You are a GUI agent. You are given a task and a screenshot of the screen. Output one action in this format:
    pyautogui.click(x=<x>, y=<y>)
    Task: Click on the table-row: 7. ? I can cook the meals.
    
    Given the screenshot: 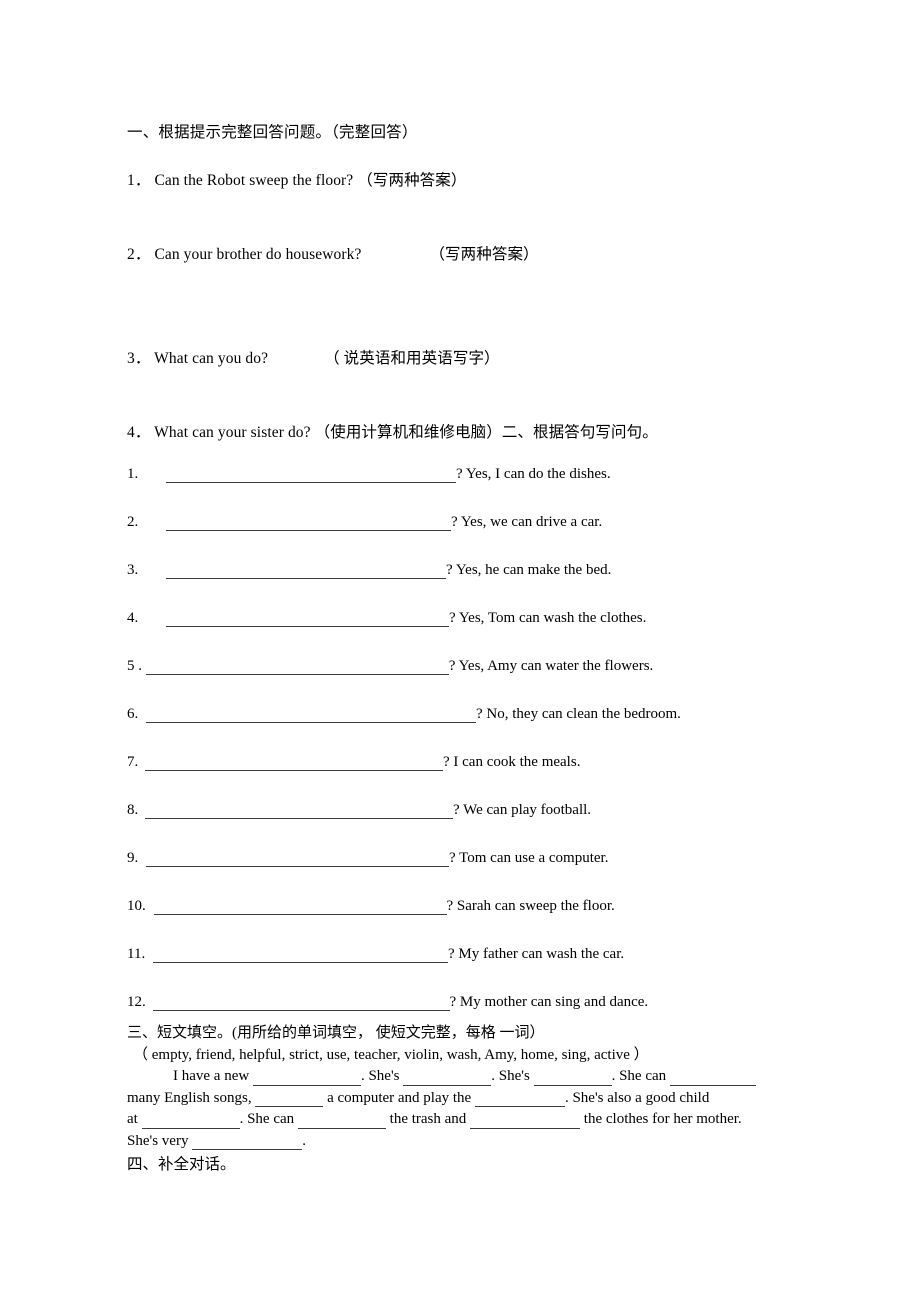 What is the action you would take?
    pyautogui.click(x=477, y=776)
    